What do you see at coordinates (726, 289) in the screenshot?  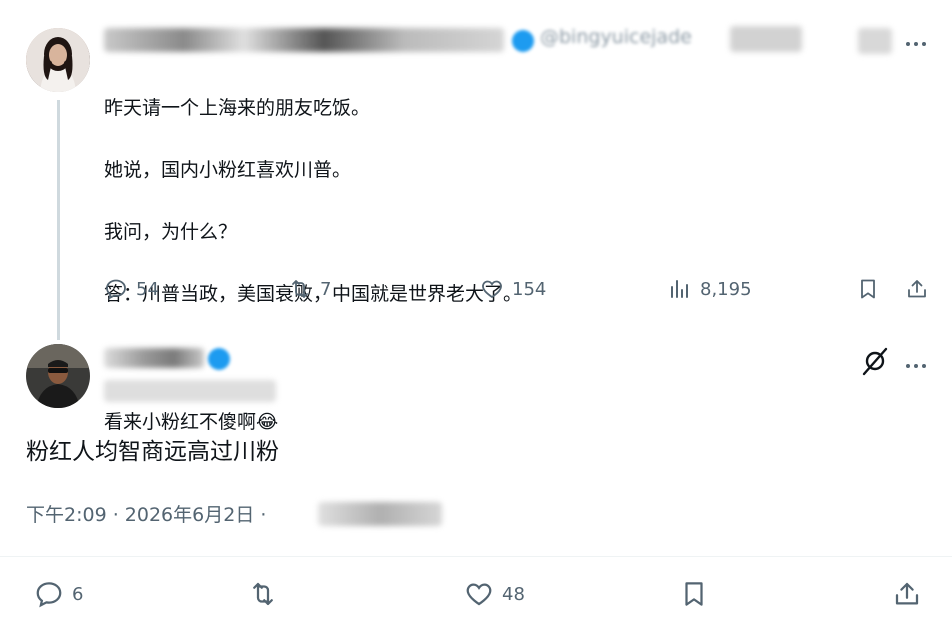 I see `parent-views-count: 8,195` at bounding box center [726, 289].